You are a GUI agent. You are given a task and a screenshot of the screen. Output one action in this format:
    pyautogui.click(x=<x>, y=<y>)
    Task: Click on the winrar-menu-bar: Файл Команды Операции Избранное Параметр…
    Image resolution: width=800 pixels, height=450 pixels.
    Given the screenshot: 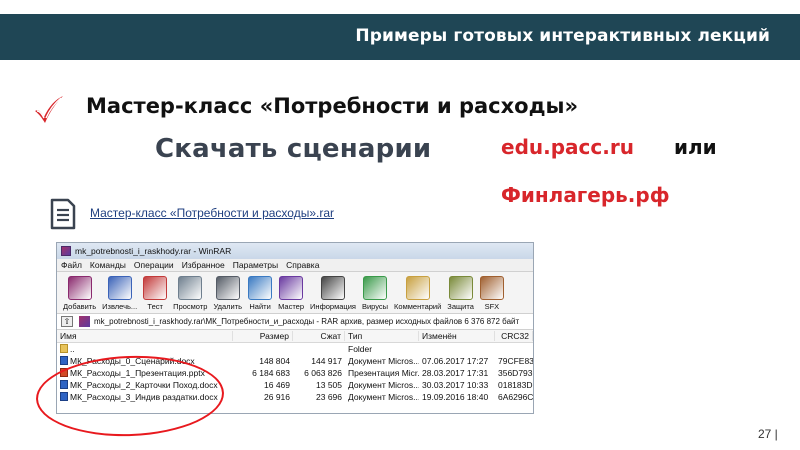 What is the action you would take?
    pyautogui.click(x=295, y=265)
    